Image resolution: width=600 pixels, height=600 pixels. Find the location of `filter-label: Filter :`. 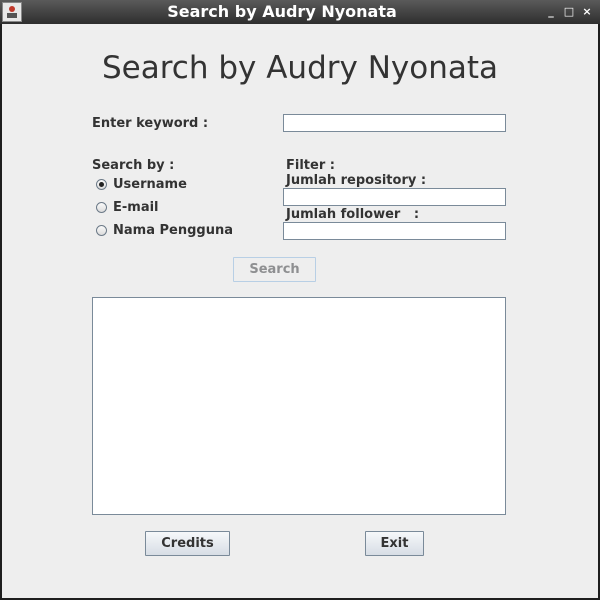

filter-label: Filter : is located at coordinates (310, 165).